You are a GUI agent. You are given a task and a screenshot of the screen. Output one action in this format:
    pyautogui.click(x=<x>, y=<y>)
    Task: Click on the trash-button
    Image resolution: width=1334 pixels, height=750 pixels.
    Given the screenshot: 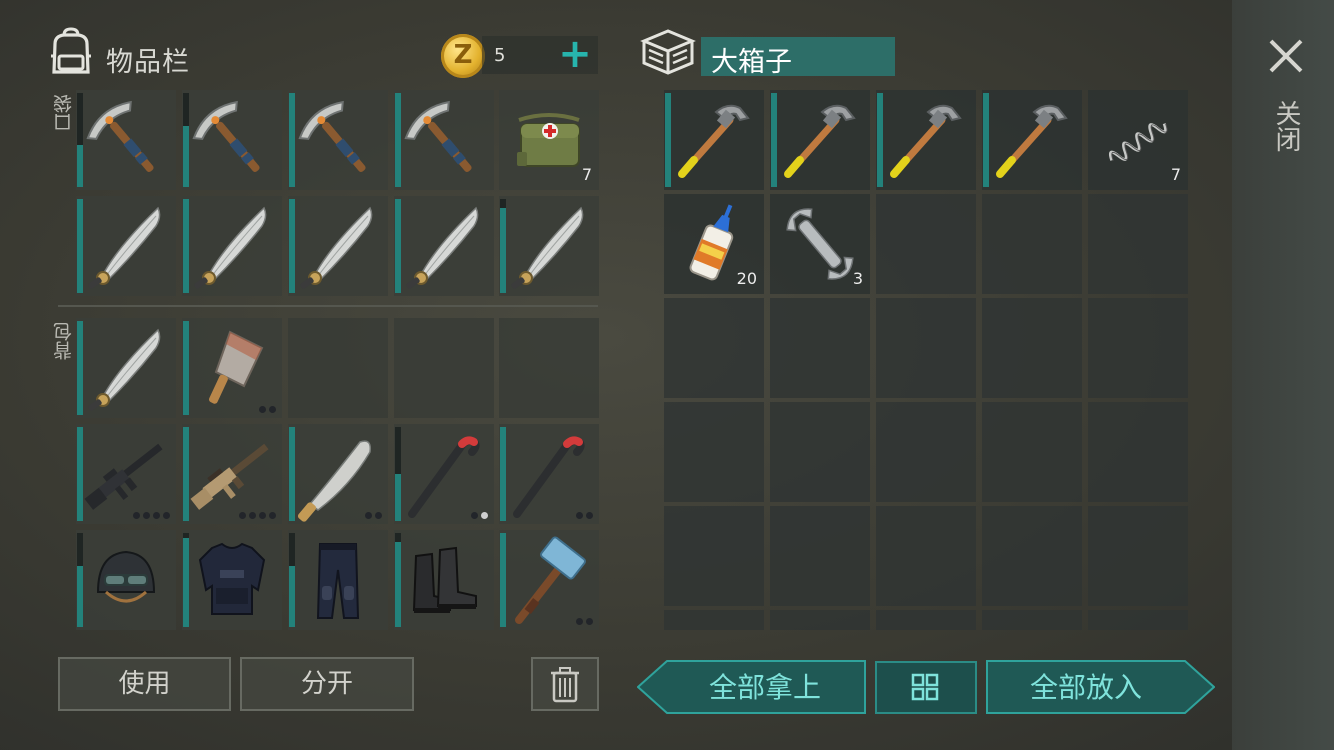 What is the action you would take?
    pyautogui.click(x=565, y=684)
    